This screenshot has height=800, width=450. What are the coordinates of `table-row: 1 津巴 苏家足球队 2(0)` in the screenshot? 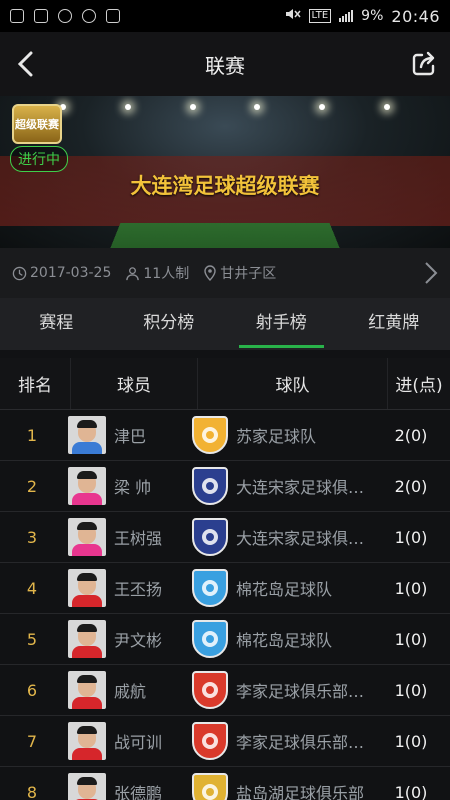 It's located at (225, 435).